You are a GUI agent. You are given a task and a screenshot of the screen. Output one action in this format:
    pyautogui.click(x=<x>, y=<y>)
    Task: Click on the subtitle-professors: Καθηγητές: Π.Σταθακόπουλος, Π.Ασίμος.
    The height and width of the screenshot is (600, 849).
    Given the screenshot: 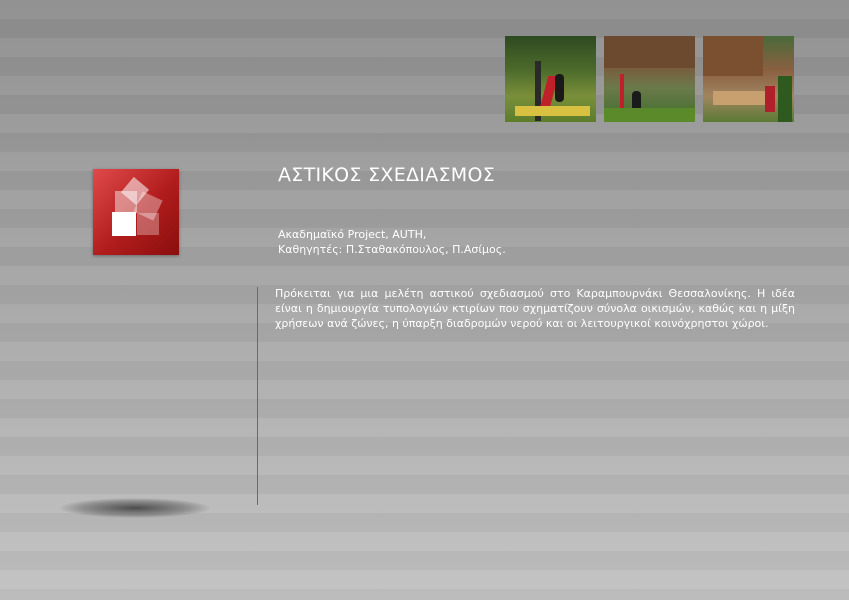 What is the action you would take?
    pyautogui.click(x=392, y=249)
    